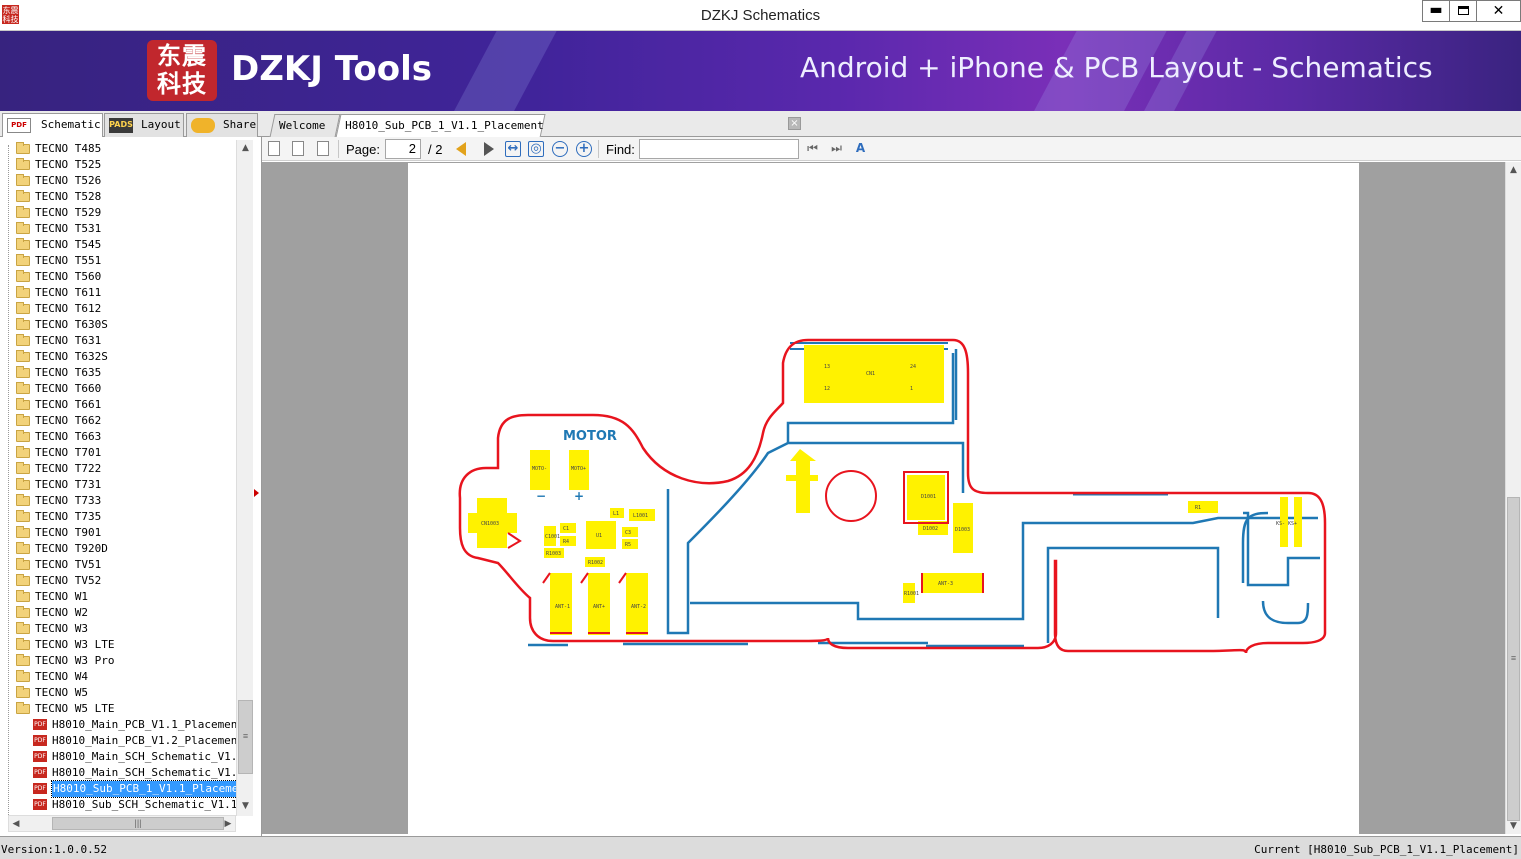  What do you see at coordinates (16, 824) in the screenshot?
I see `scroll-left-arrow-icon: ◀` at bounding box center [16, 824].